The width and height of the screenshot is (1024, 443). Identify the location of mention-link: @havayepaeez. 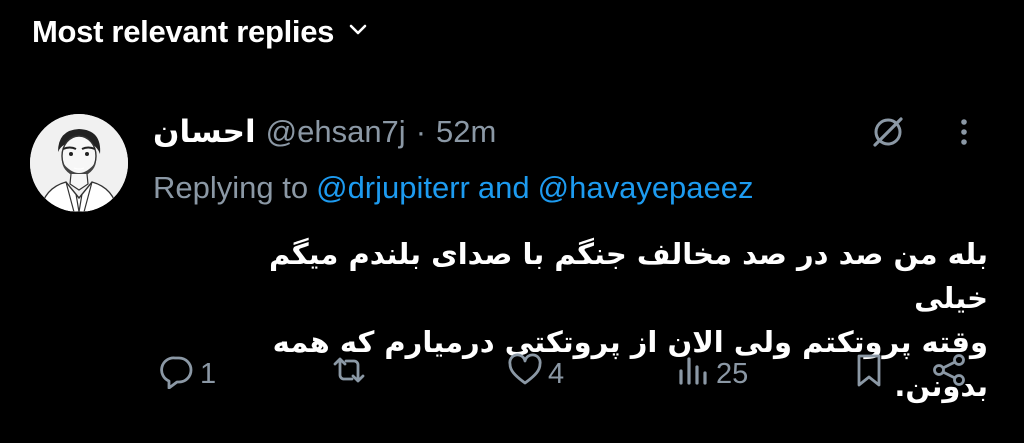
(646, 188).